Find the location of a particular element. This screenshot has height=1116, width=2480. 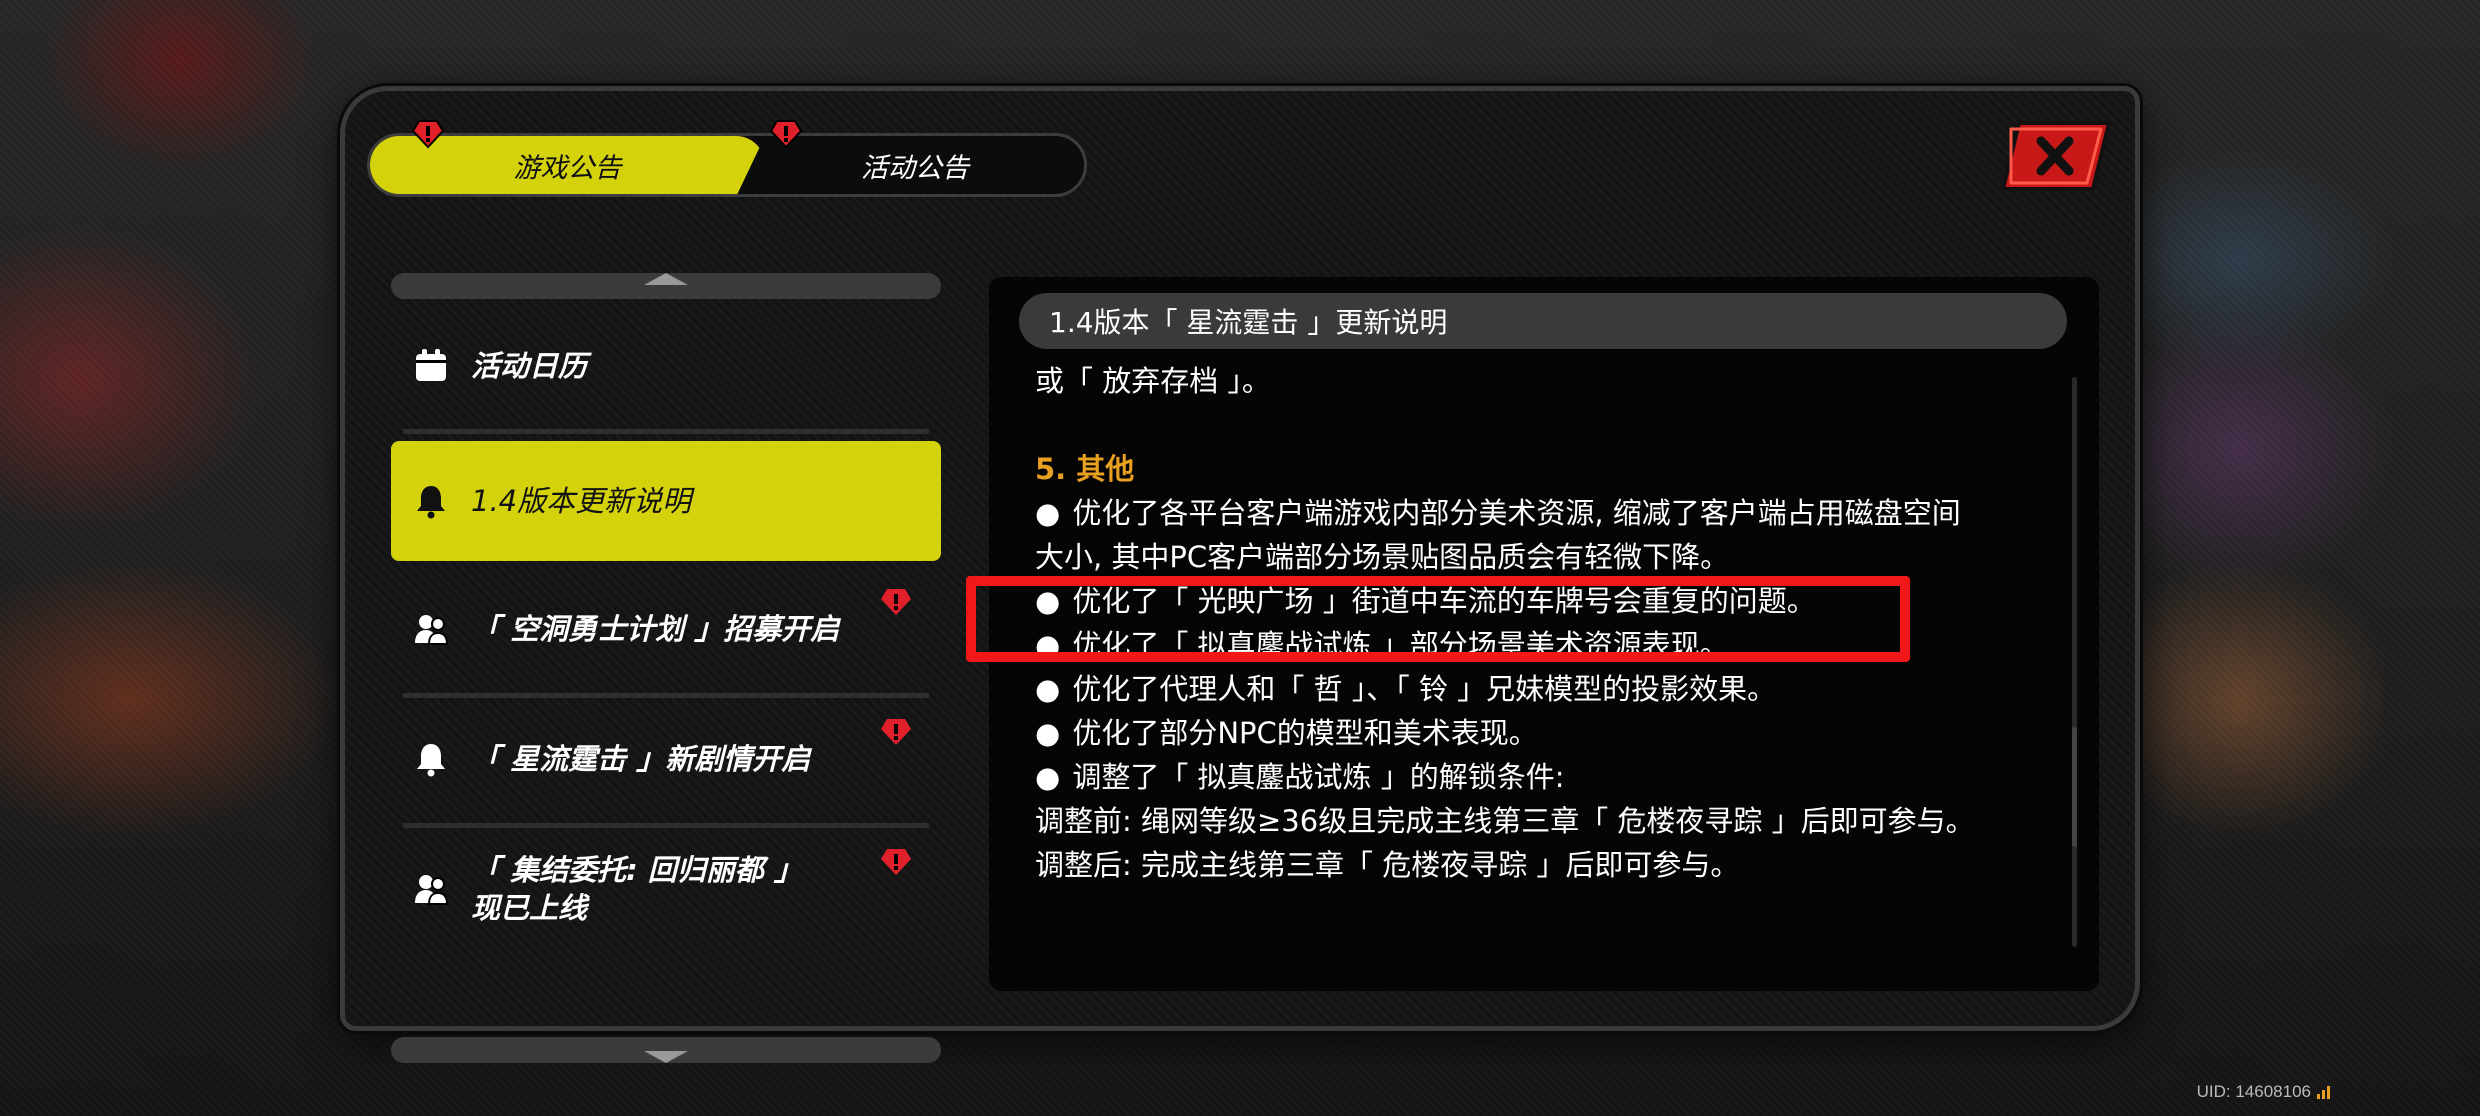

sidebar-item-hollow-hero: 「 空洞勇士计划 」招募开启 is located at coordinates (666, 629).